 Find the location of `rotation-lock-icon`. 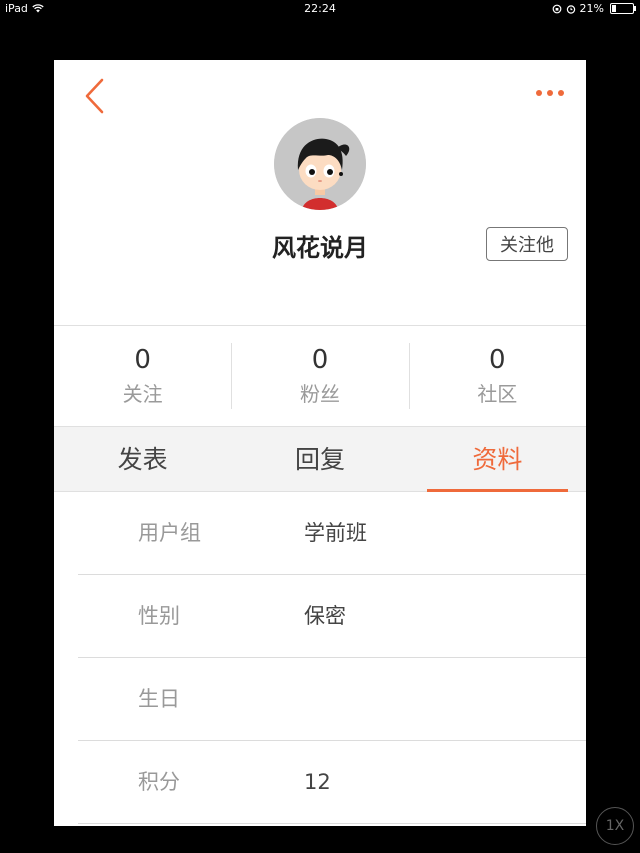

rotation-lock-icon is located at coordinates (556, 8).